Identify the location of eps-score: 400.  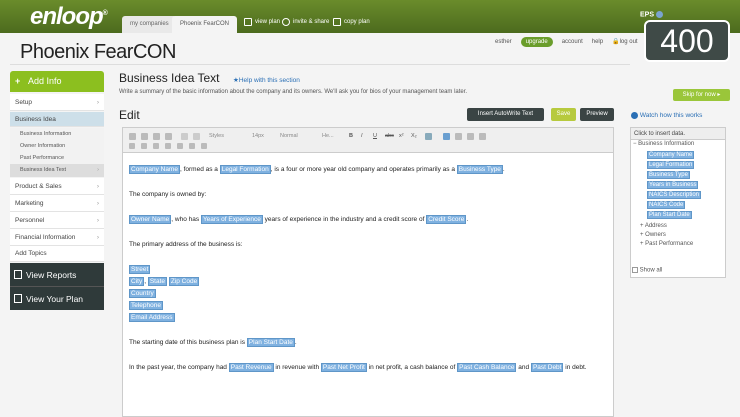
(687, 41).